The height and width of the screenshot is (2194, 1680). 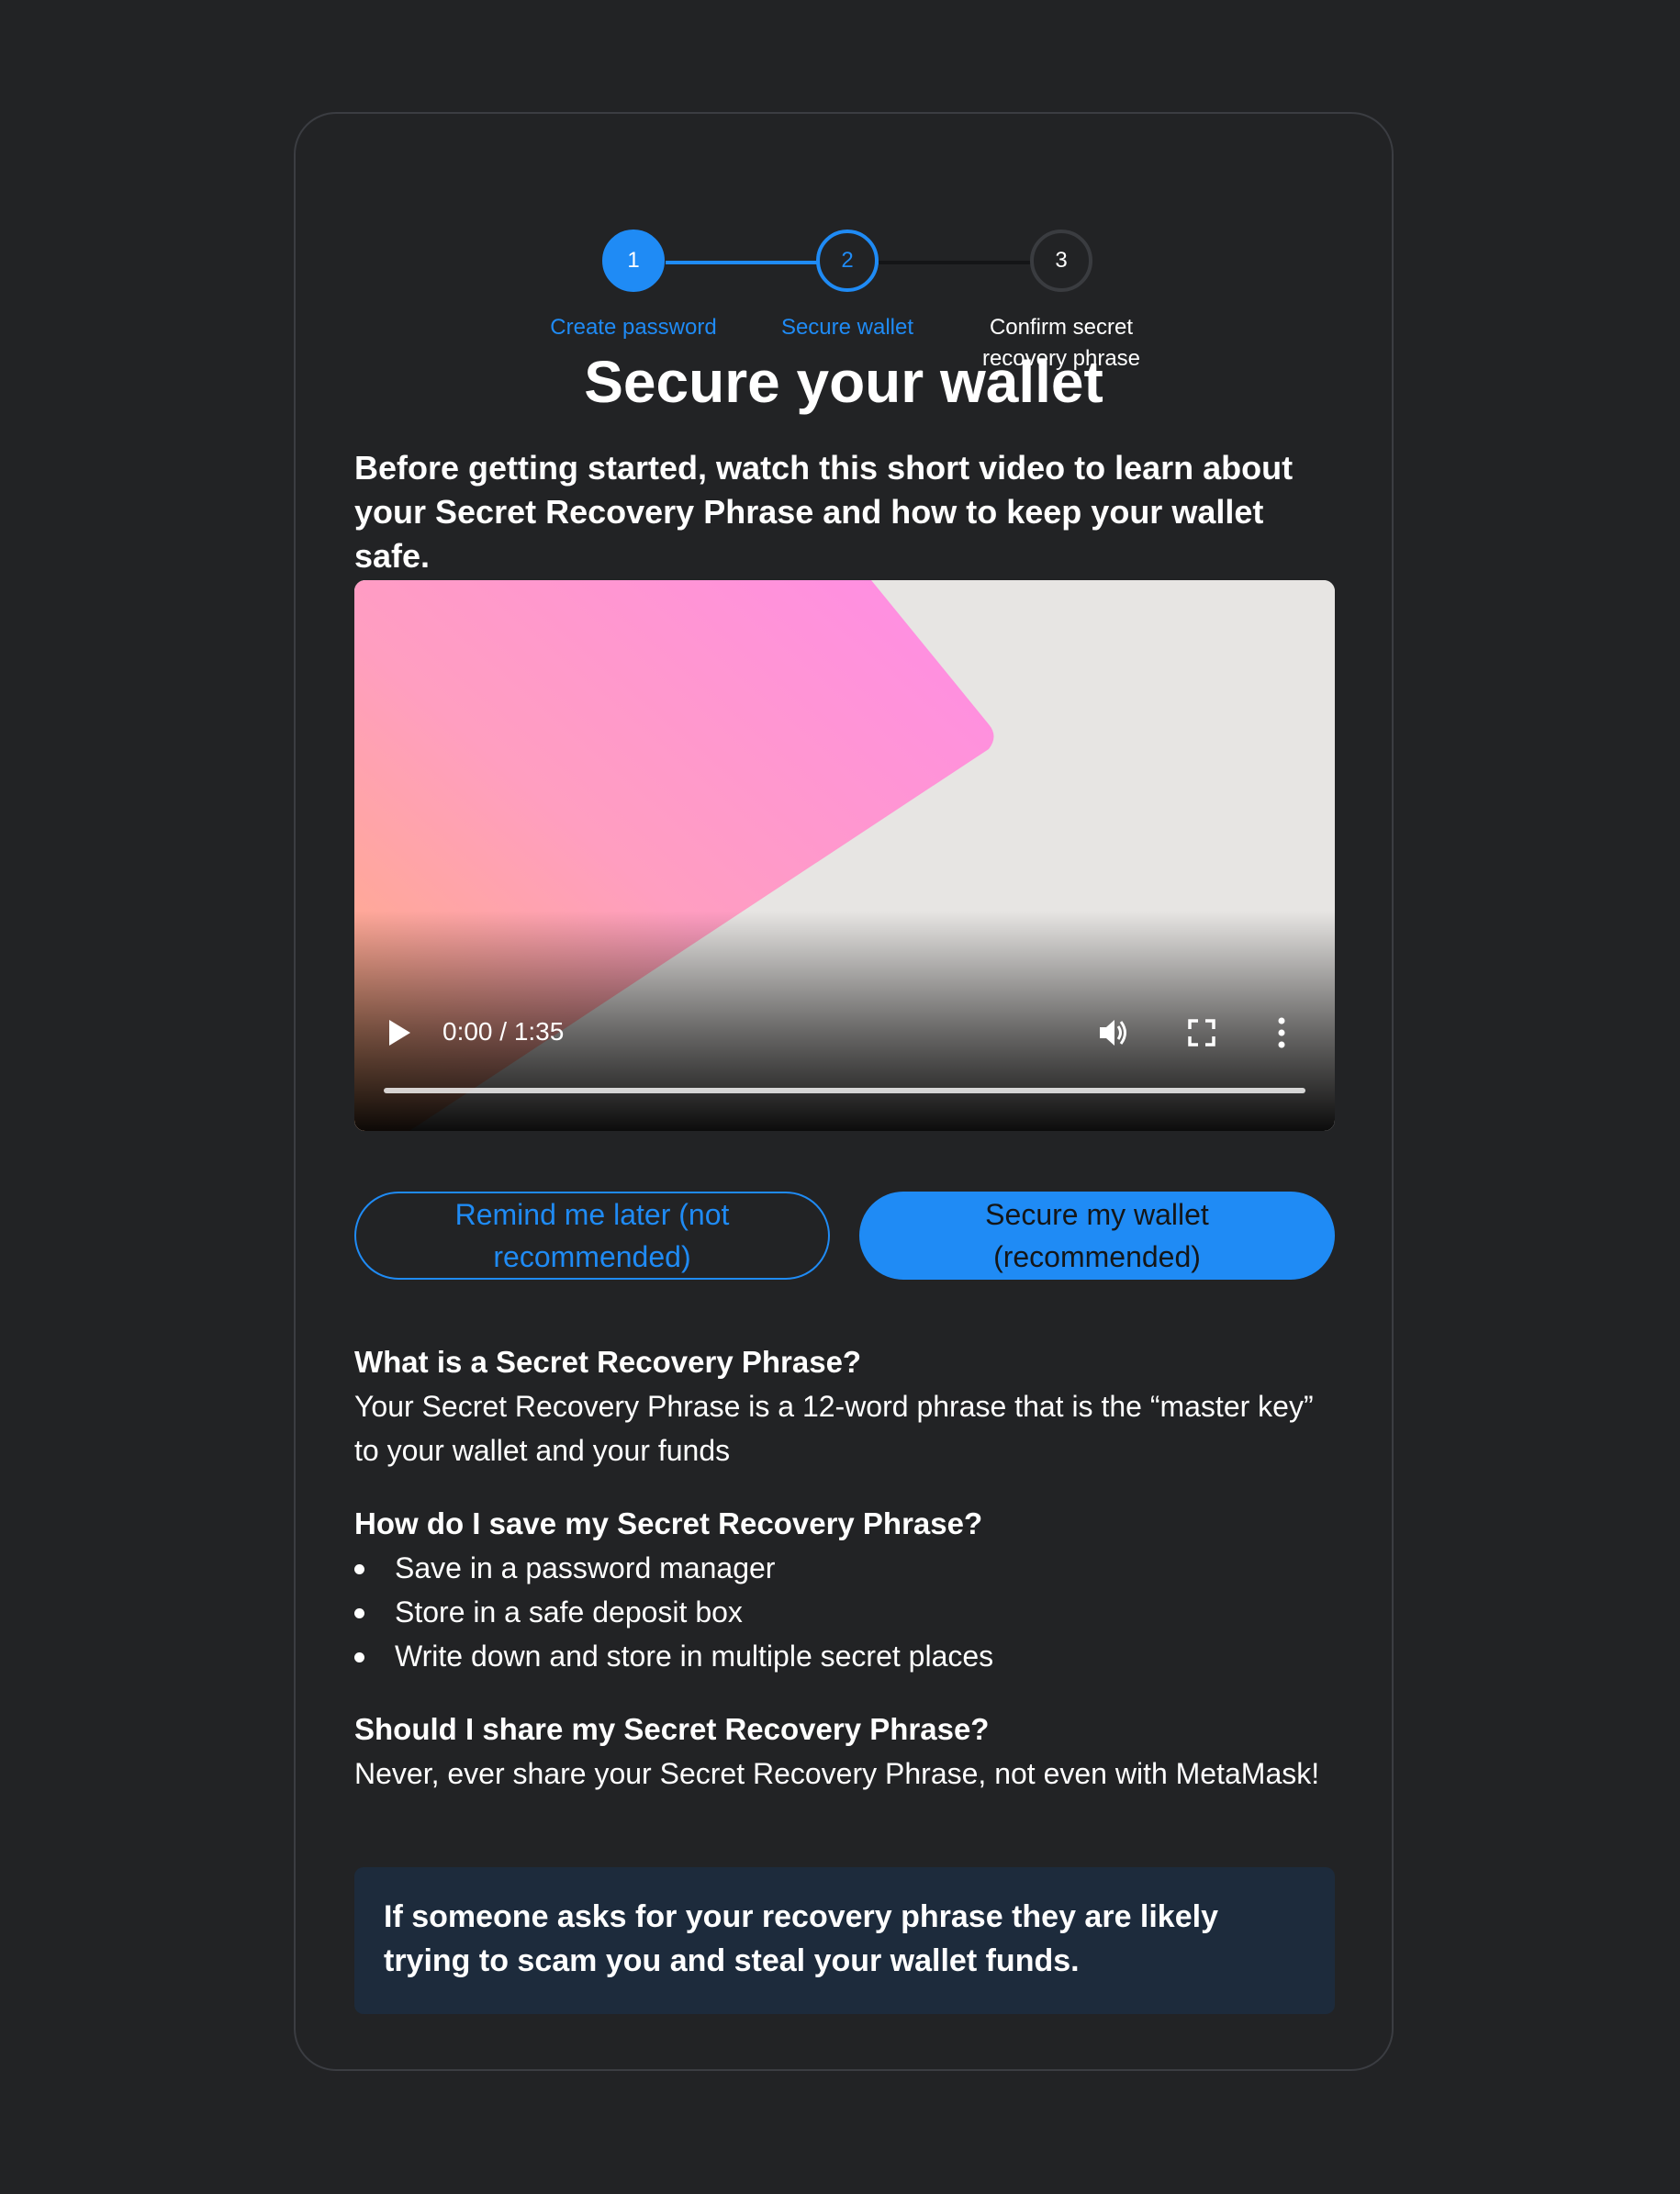 What do you see at coordinates (633, 327) in the screenshot?
I see `step-1-label: Create password` at bounding box center [633, 327].